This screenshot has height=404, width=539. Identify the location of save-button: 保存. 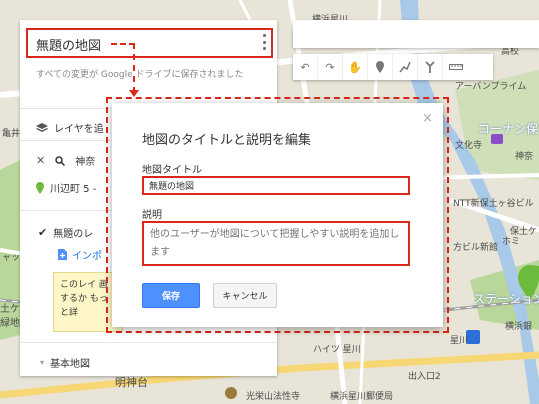
(171, 295).